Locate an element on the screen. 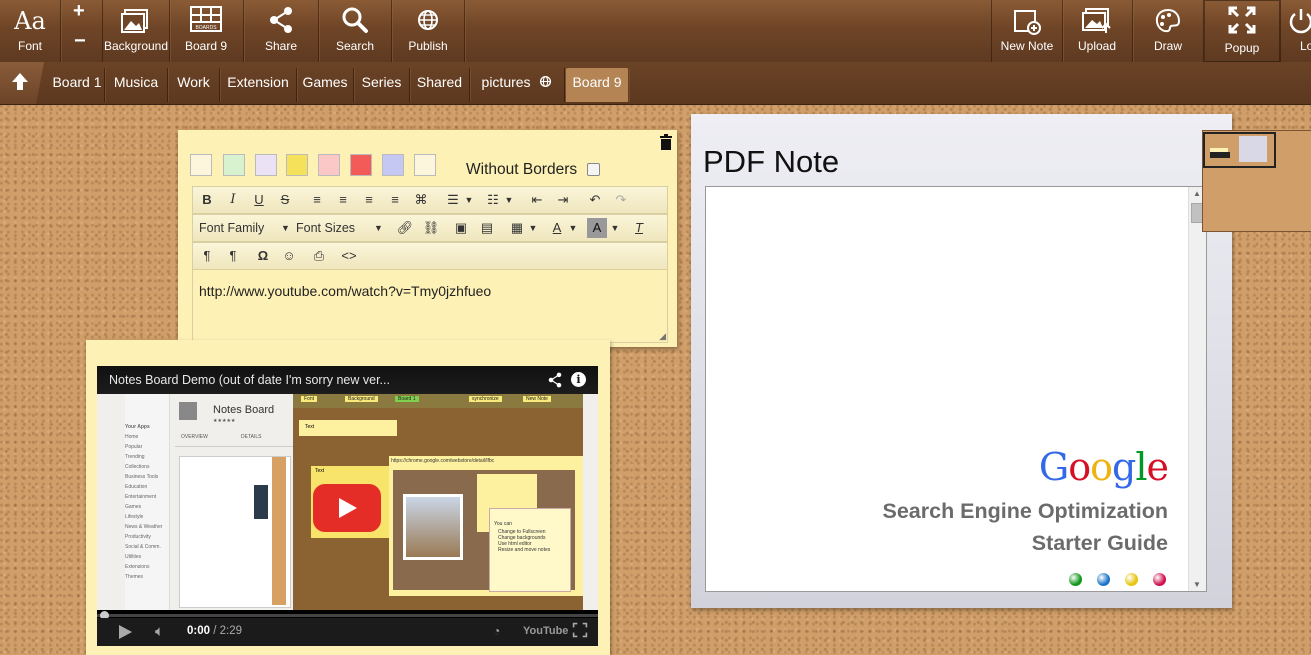  align-left-button: ≡ is located at coordinates (317, 200).